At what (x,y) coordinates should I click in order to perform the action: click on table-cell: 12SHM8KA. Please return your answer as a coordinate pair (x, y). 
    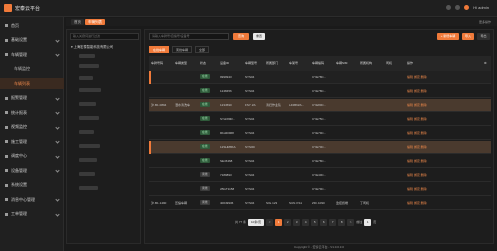
    Looking at the image, I should click on (228, 147).